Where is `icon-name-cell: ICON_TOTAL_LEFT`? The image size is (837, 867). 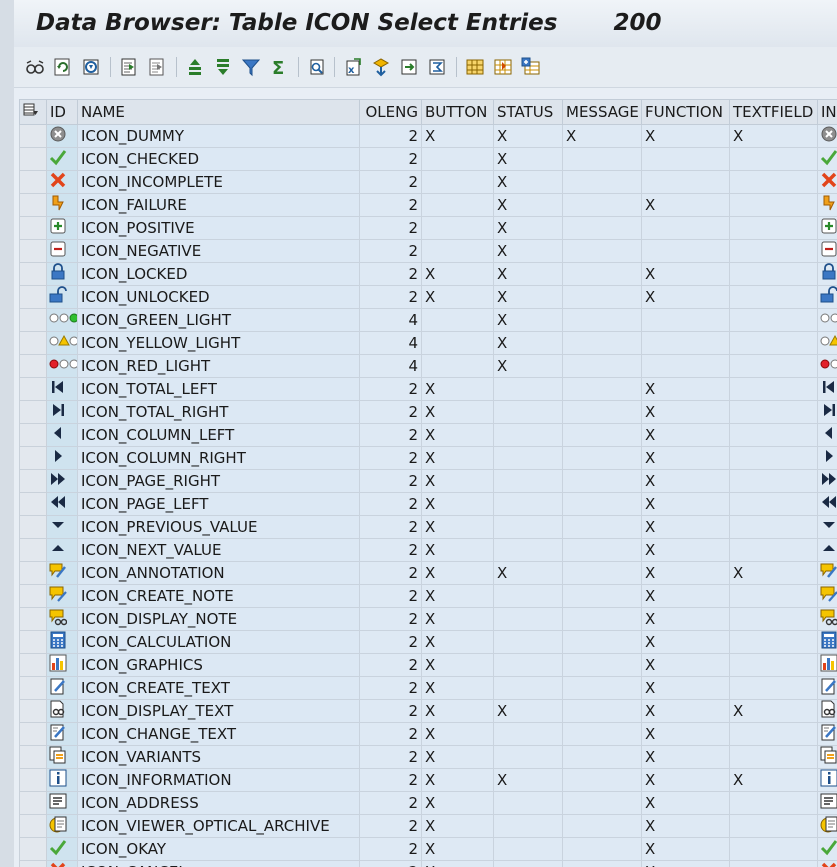 icon-name-cell: ICON_TOTAL_LEFT is located at coordinates (218, 389).